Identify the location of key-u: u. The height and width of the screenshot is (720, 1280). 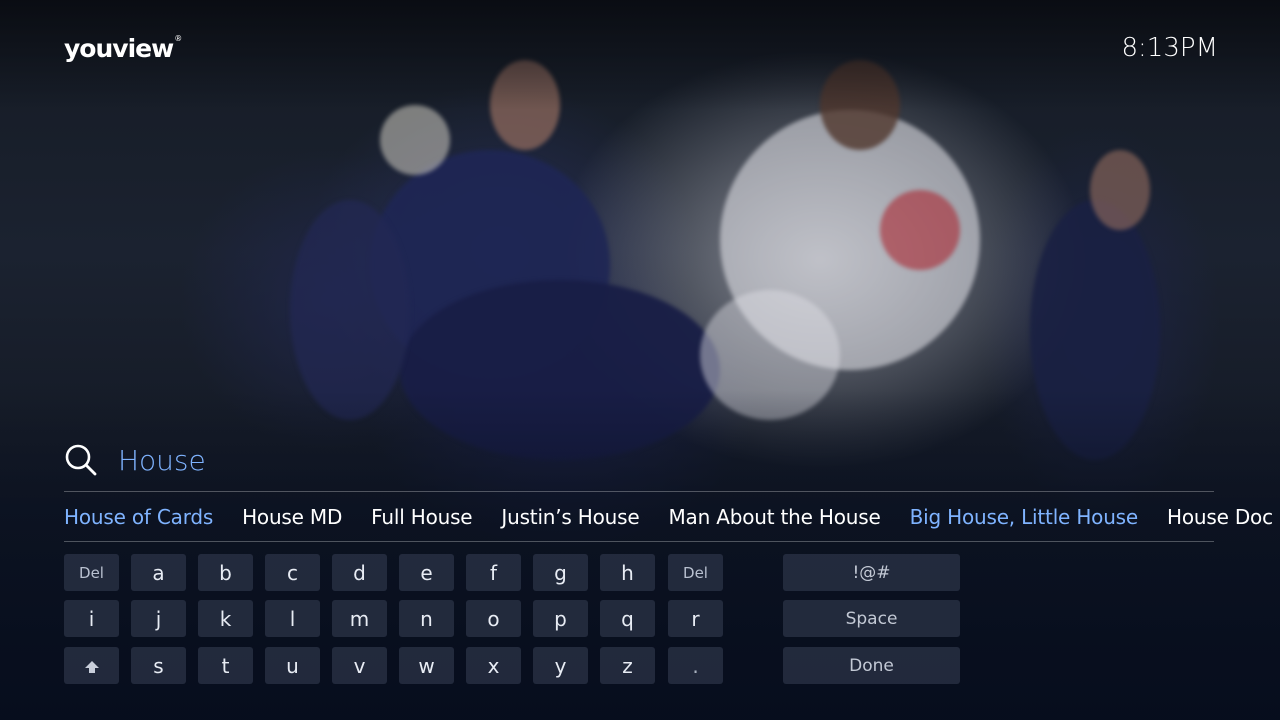
(292, 665).